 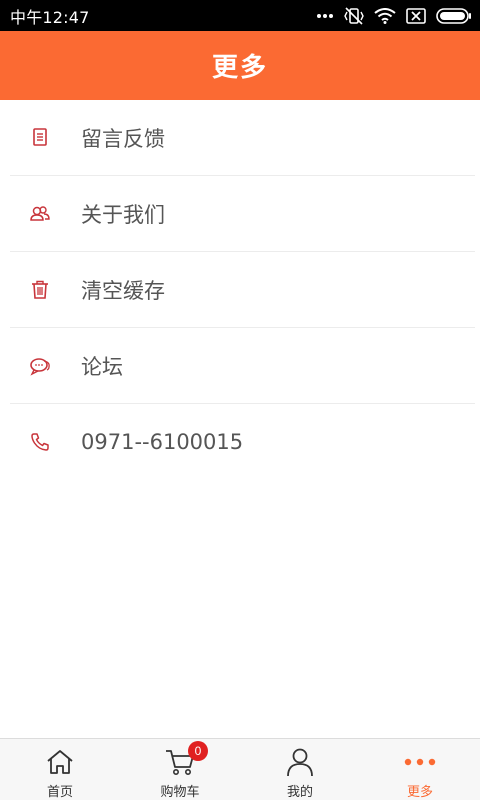 I want to click on no-sim-icon, so click(x=416, y=15).